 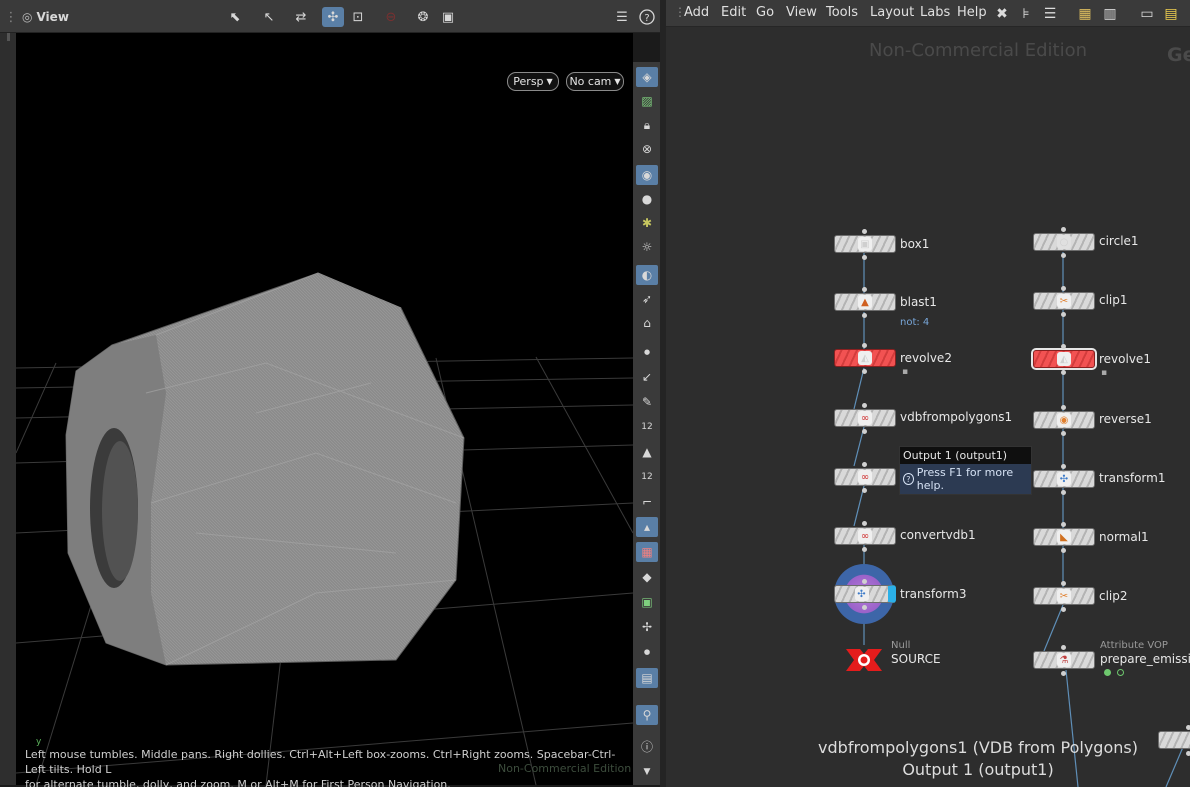 What do you see at coordinates (647, 352) in the screenshot?
I see `point-snap-icon: ●` at bounding box center [647, 352].